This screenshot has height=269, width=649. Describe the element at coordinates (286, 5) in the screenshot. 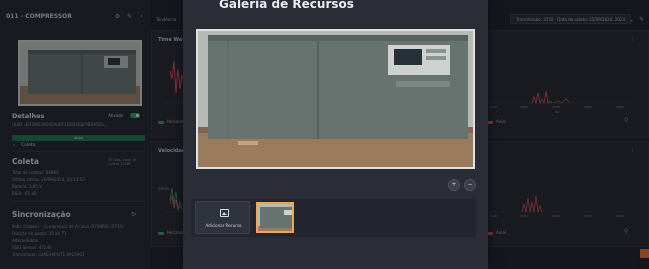

I see `modal-title: Galeria de Recursos` at that location.